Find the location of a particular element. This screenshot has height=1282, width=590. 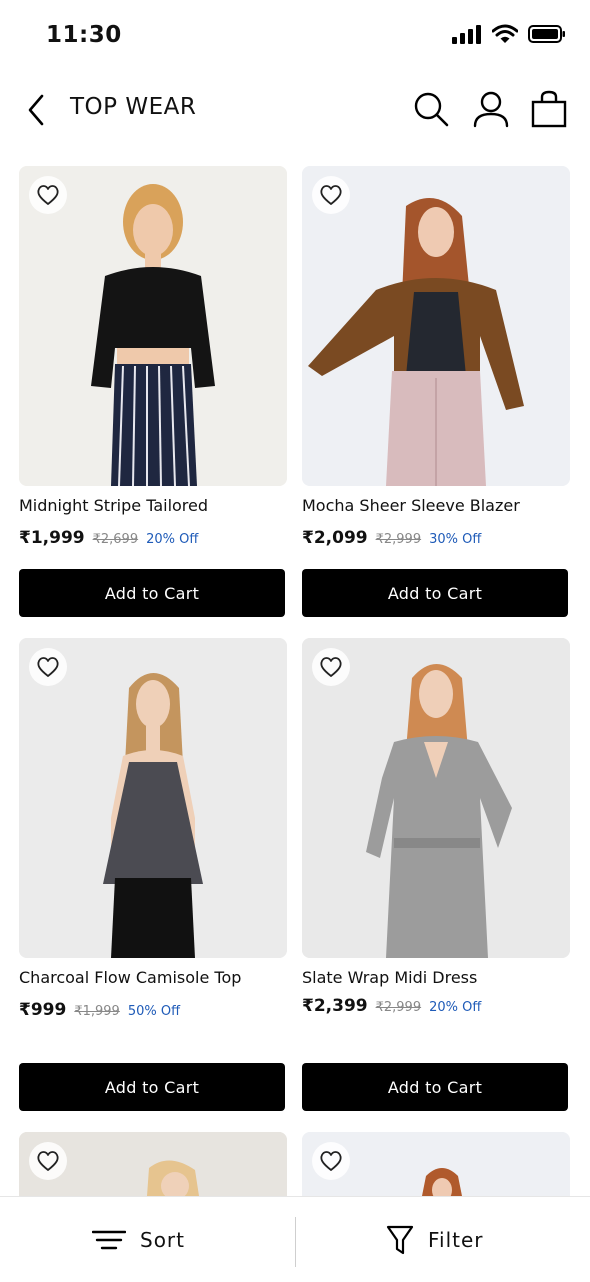

product-price: ₹2,399 is located at coordinates (335, 1006).